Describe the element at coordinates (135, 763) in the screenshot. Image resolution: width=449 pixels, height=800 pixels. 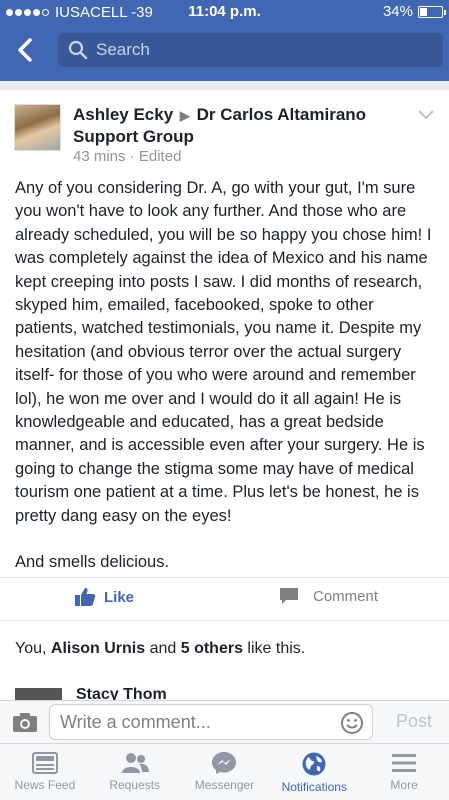
I see `friend-requests-icon` at that location.